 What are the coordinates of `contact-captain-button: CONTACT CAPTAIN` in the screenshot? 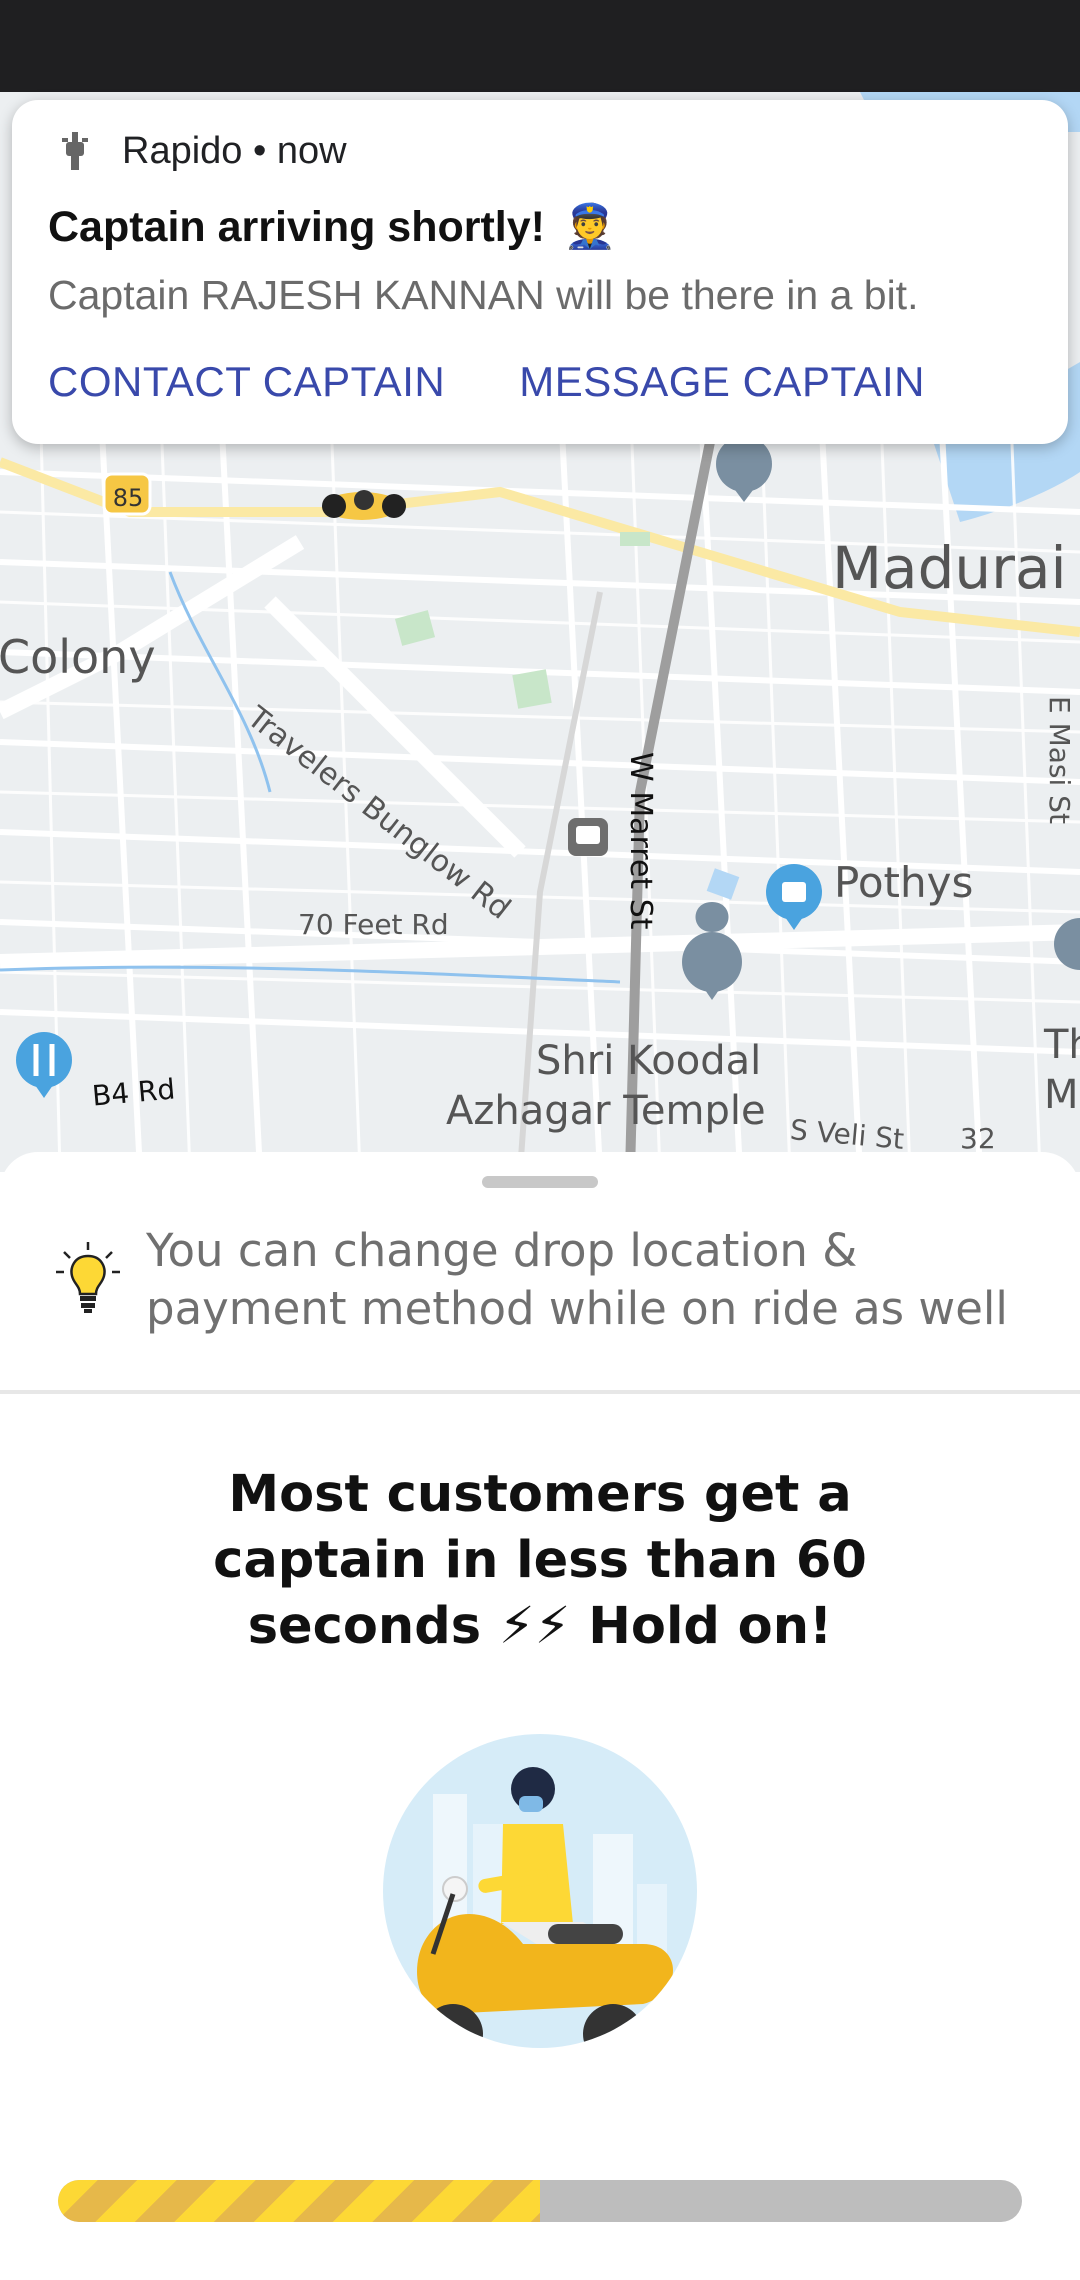 It's located at (246, 382).